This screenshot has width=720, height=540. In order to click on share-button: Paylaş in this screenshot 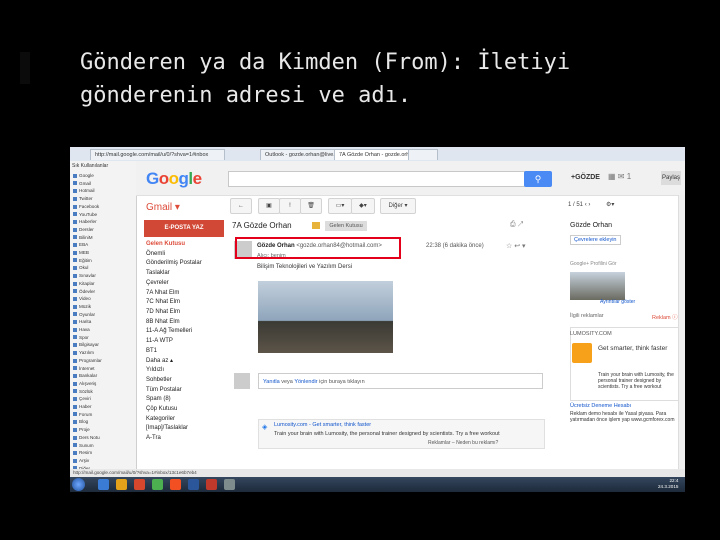, I will do `click(671, 178)`.